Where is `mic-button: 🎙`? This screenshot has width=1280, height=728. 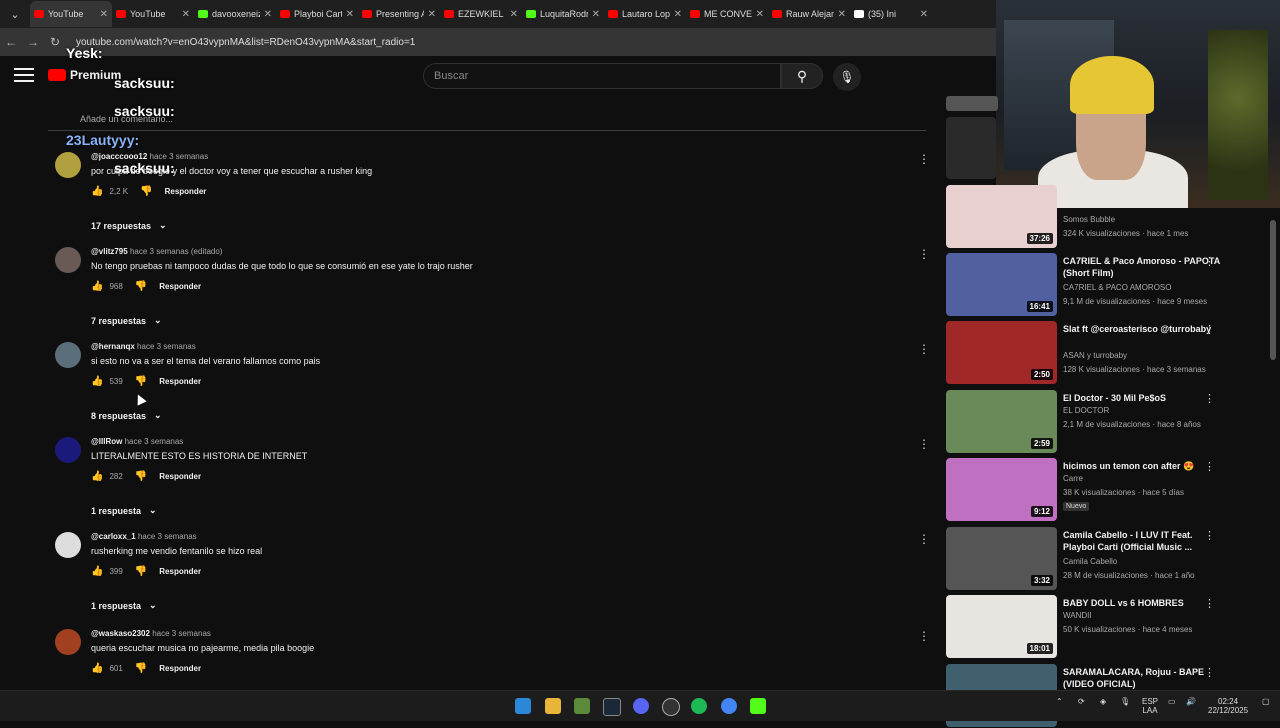 mic-button: 🎙 is located at coordinates (847, 77).